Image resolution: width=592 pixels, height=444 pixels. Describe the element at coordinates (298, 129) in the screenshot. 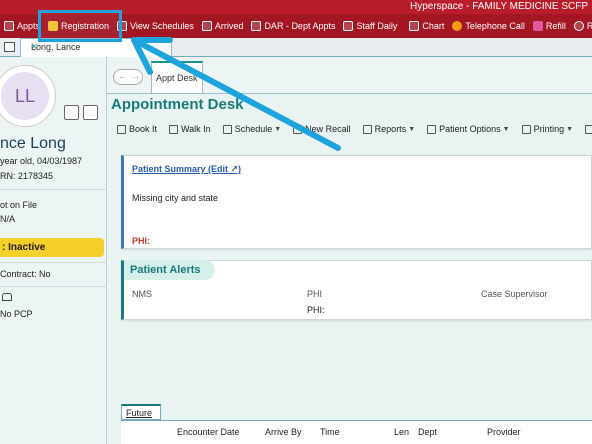

I see `recall-icon` at that location.